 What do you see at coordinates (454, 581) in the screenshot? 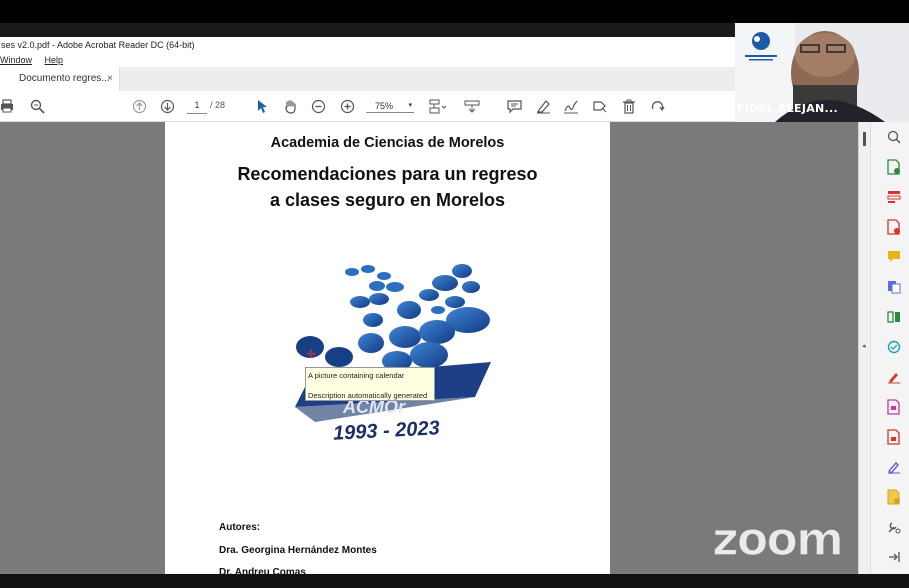
I see `bottom-black-bar` at bounding box center [454, 581].